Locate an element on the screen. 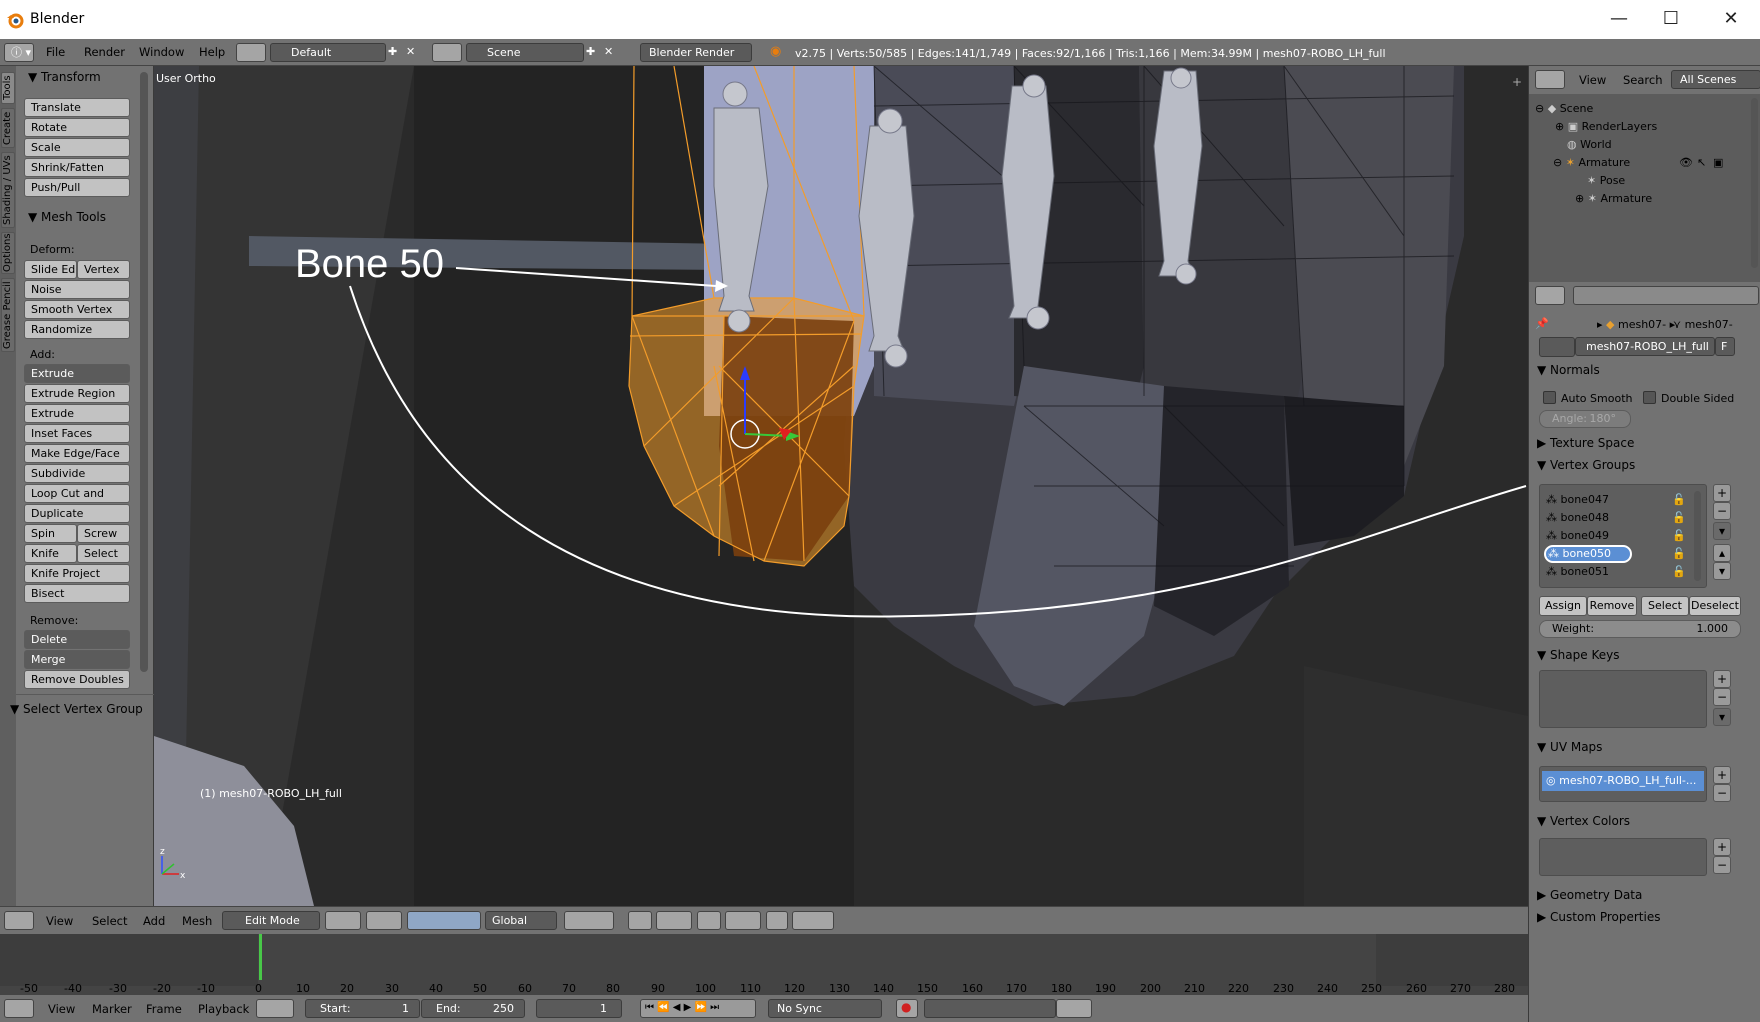 The height and width of the screenshot is (1022, 1760). render-engine-select: Blender Render is located at coordinates (696, 52).